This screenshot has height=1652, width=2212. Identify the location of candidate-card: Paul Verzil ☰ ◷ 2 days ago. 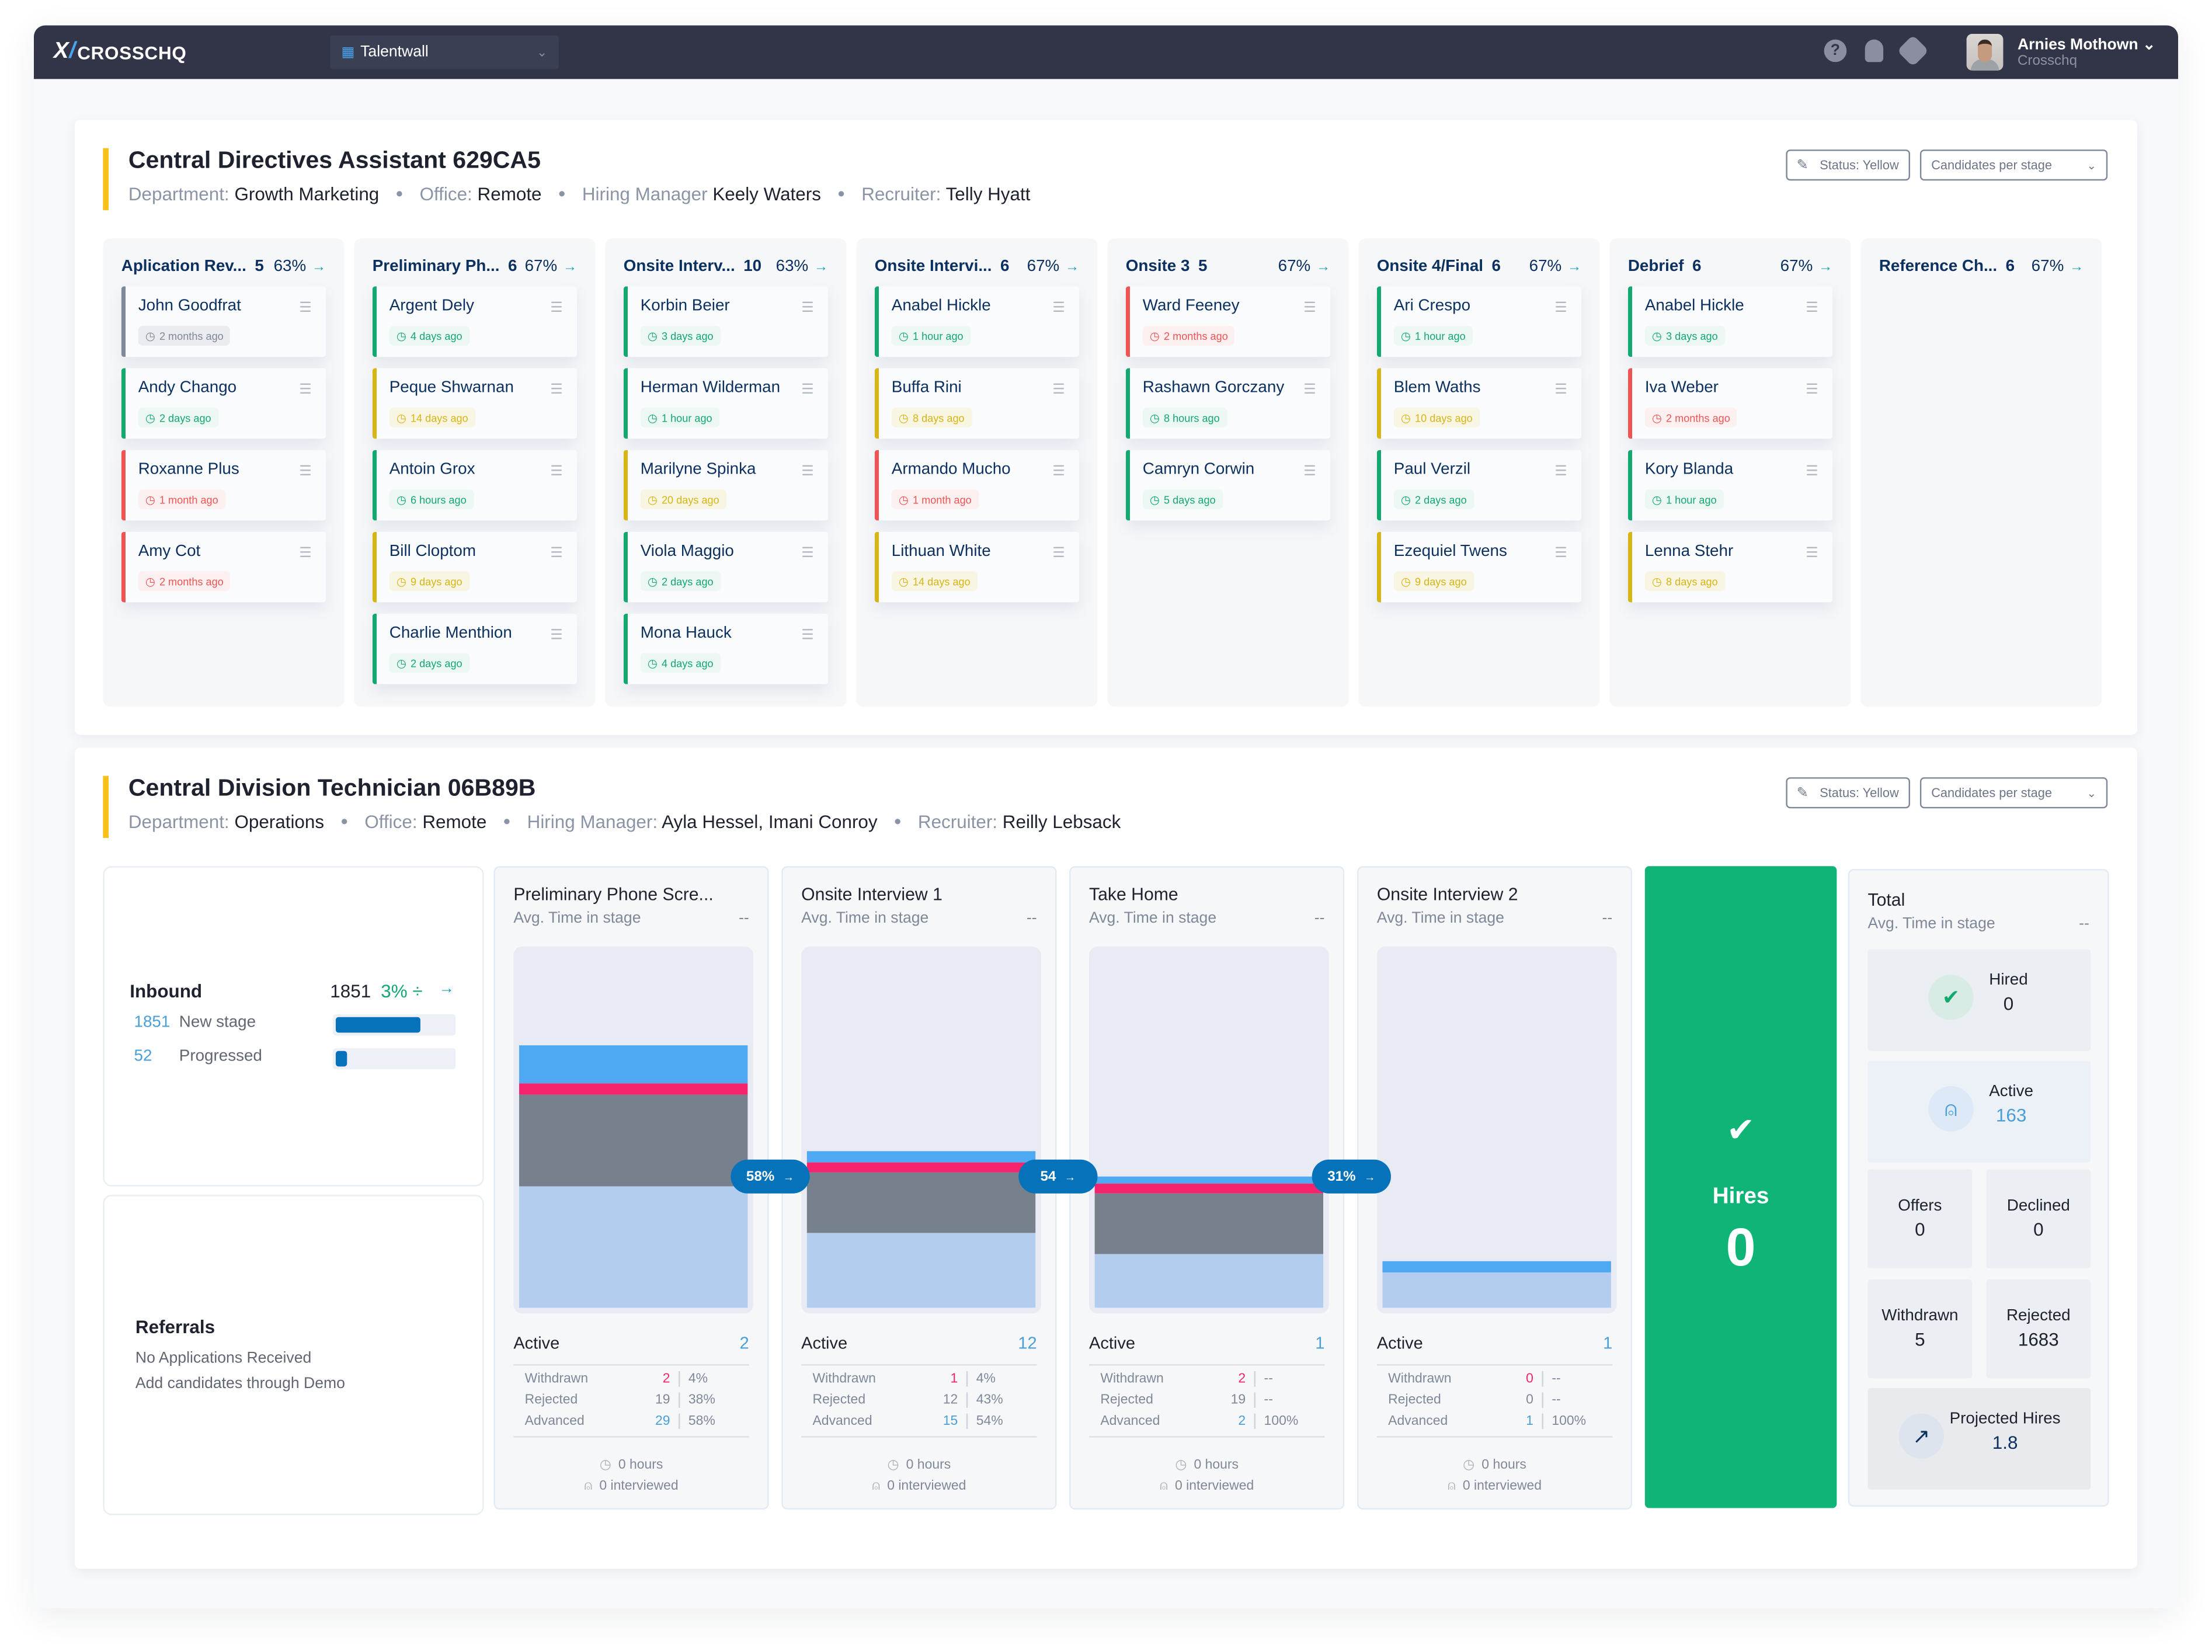
(1479, 485).